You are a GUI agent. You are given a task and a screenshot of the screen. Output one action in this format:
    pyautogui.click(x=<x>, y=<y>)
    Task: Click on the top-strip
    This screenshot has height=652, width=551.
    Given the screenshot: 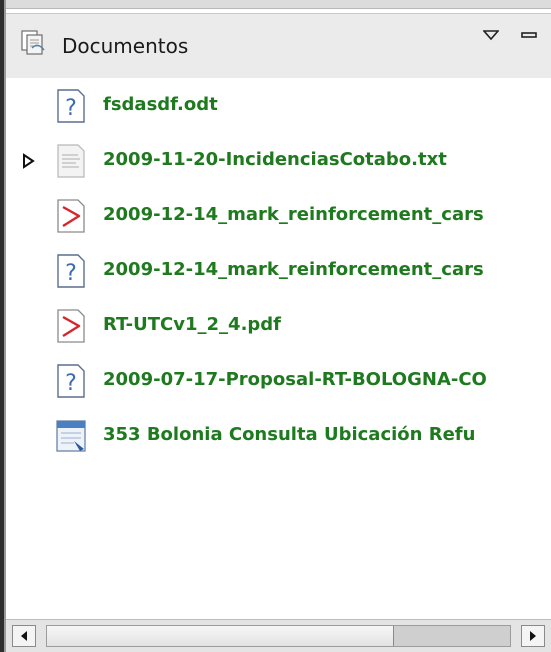 What is the action you would take?
    pyautogui.click(x=278, y=4)
    